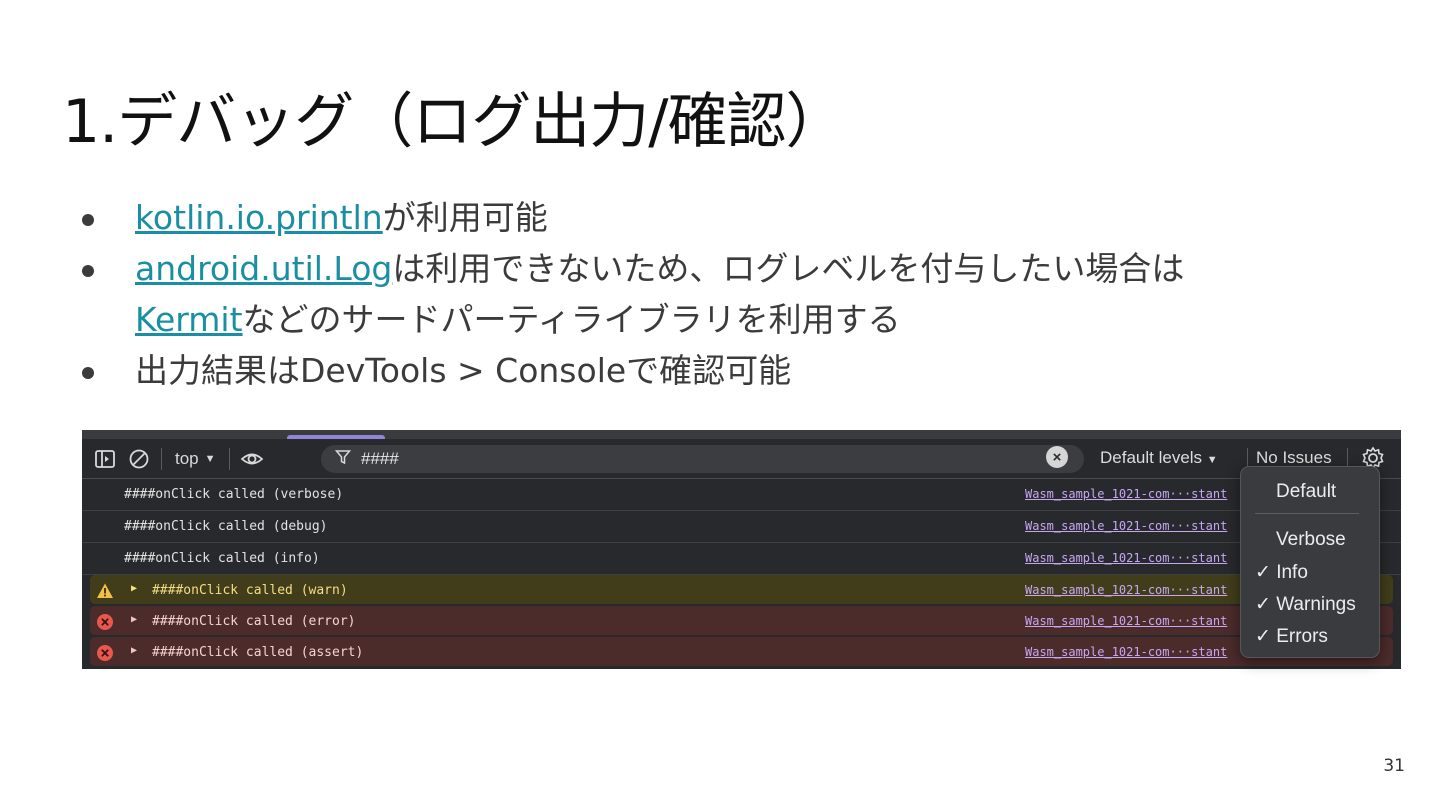 The image size is (1440, 810). Describe the element at coordinates (252, 459) in the screenshot. I see `eye-icon` at that location.